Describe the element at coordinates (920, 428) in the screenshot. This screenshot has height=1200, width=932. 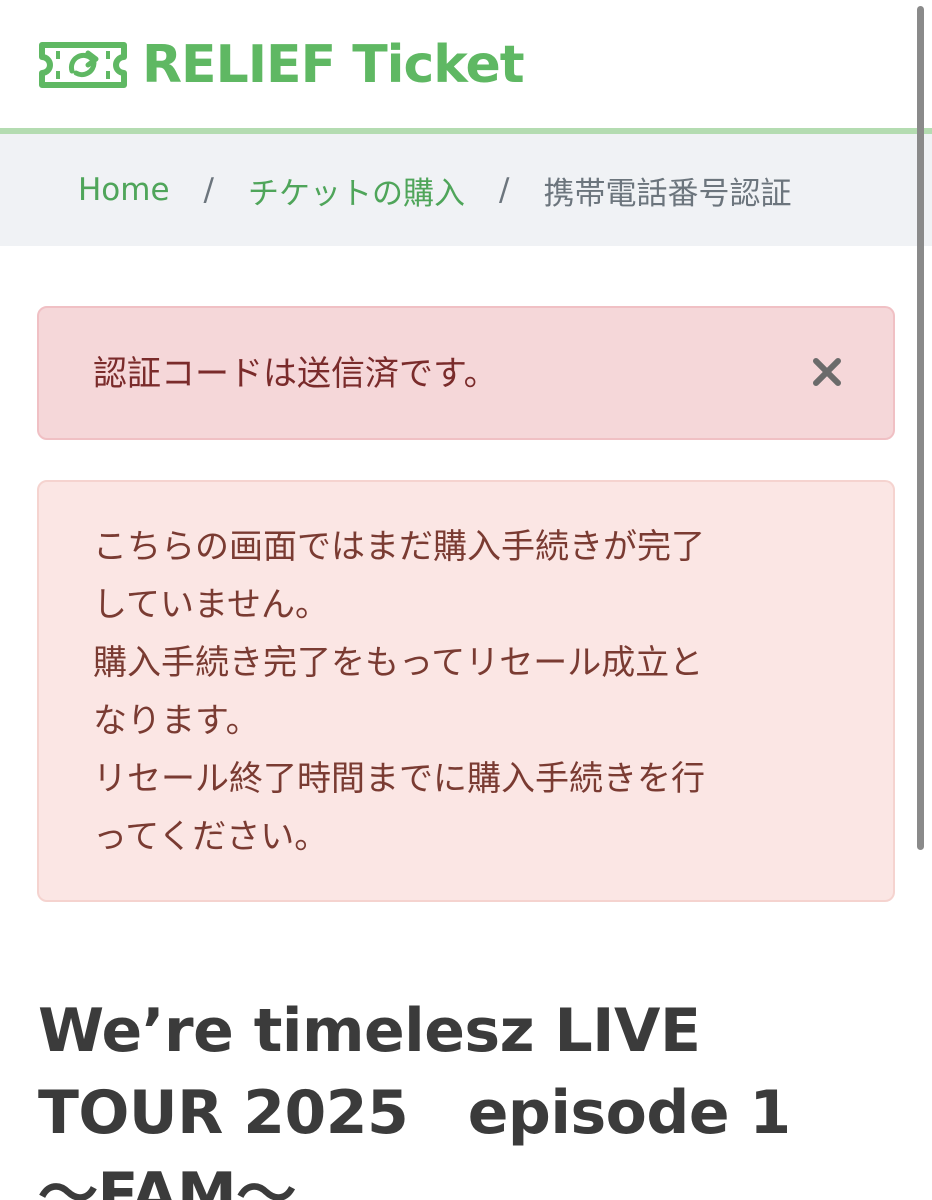
I see `page-scrollbar` at that location.